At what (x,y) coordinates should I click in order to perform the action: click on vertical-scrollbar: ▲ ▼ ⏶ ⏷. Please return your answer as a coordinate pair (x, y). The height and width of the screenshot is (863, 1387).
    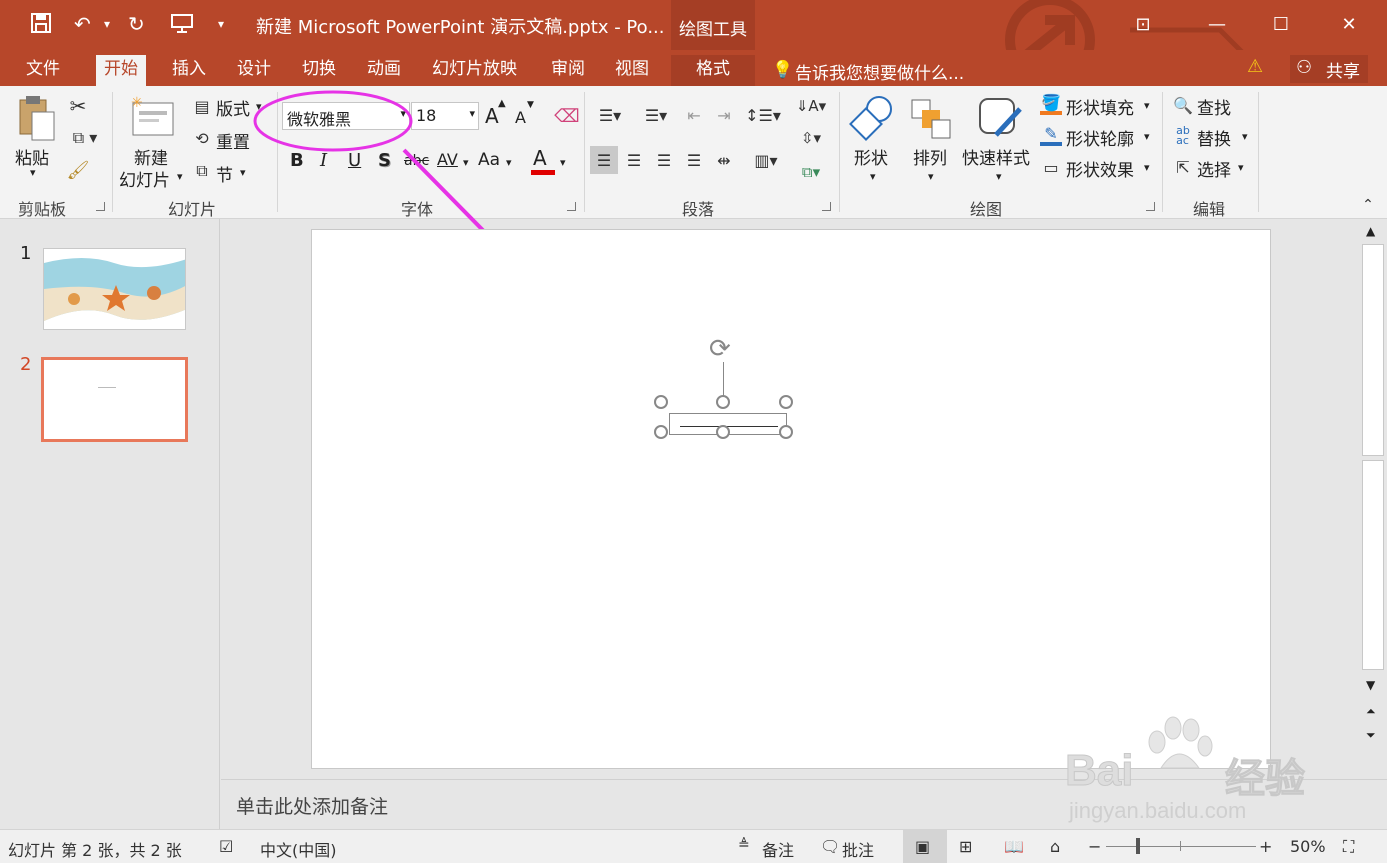
    Looking at the image, I should click on (1373, 499).